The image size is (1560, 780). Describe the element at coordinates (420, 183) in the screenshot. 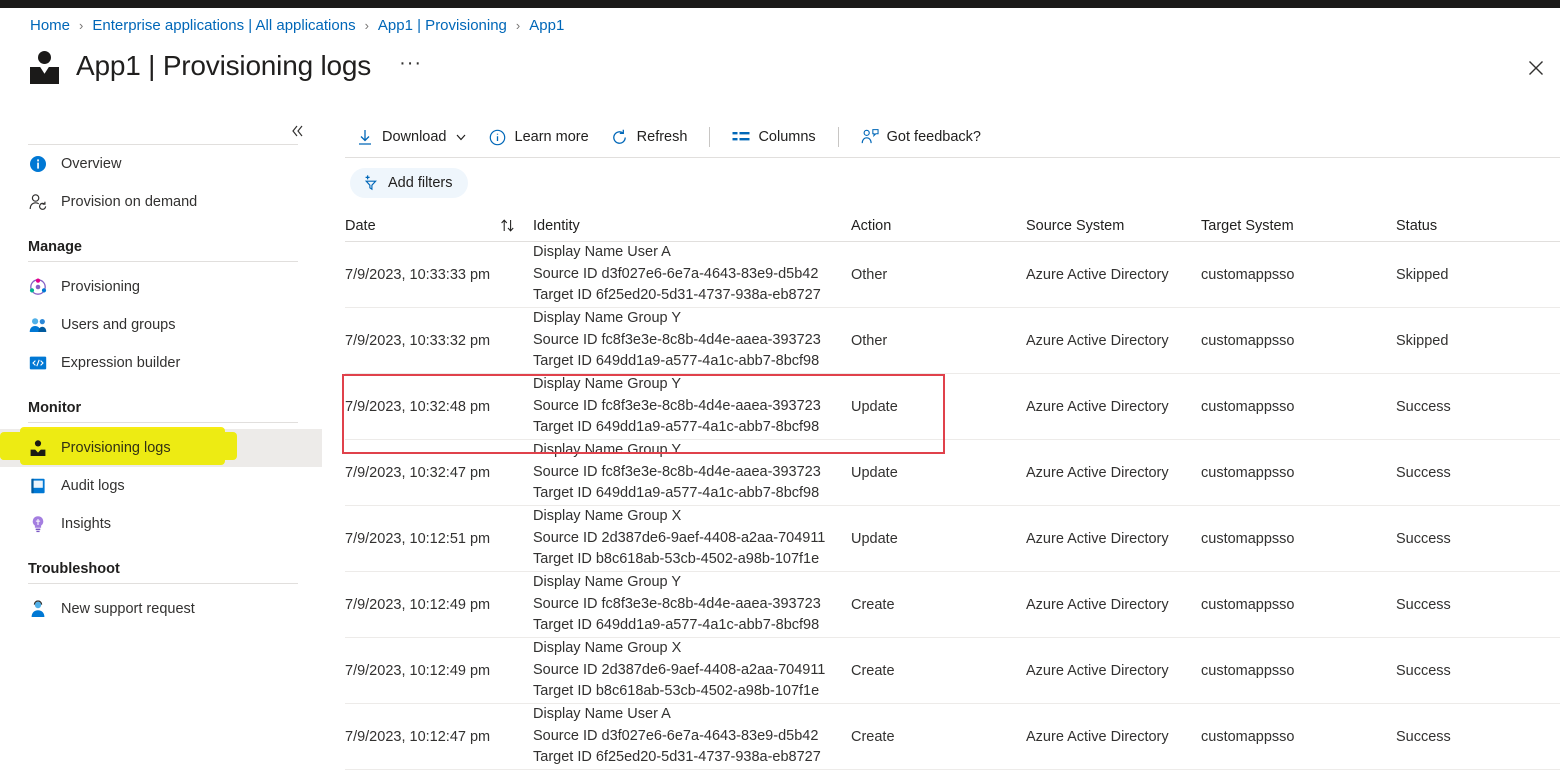

I see `add-filters-label: Add filters` at that location.